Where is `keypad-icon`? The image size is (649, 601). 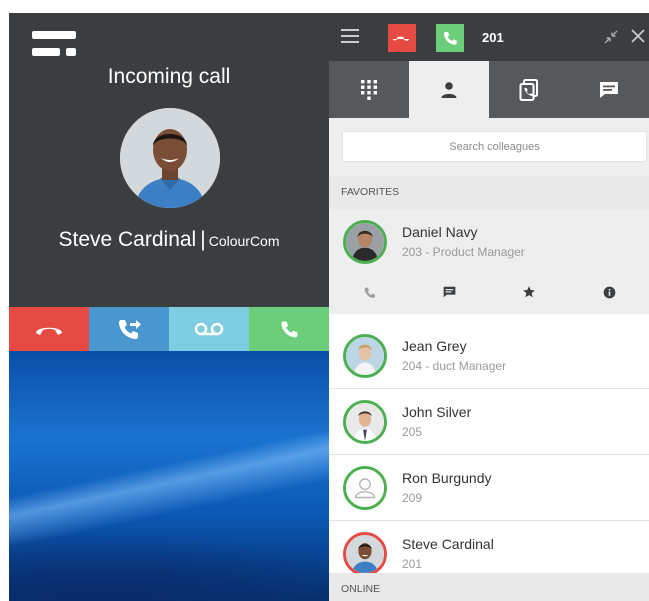
keypad-icon is located at coordinates (369, 89).